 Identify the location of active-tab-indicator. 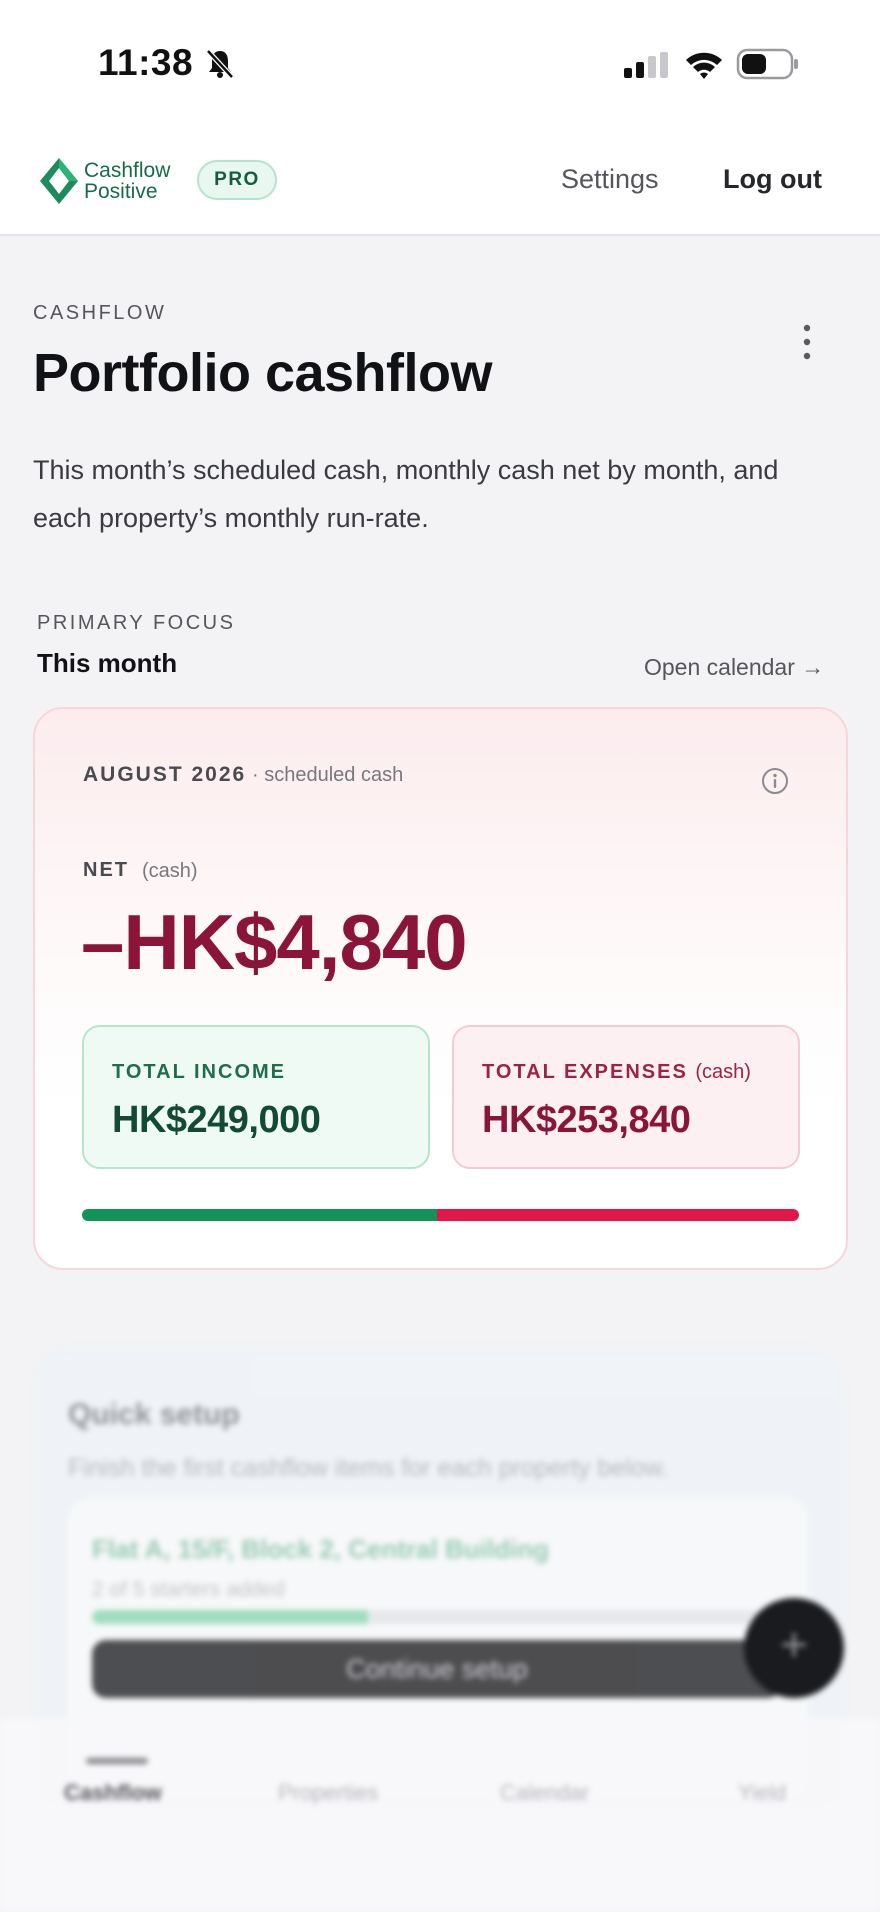
(117, 1761).